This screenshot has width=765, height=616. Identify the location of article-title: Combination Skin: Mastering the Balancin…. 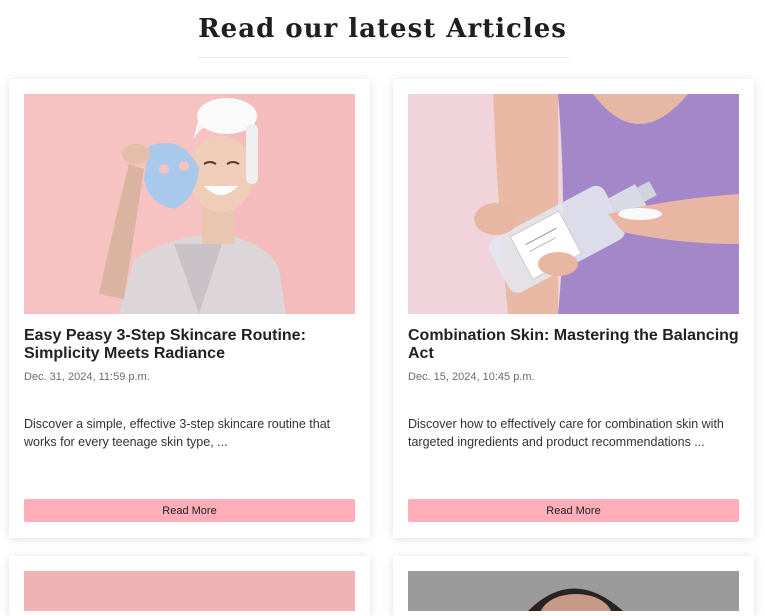
(573, 345).